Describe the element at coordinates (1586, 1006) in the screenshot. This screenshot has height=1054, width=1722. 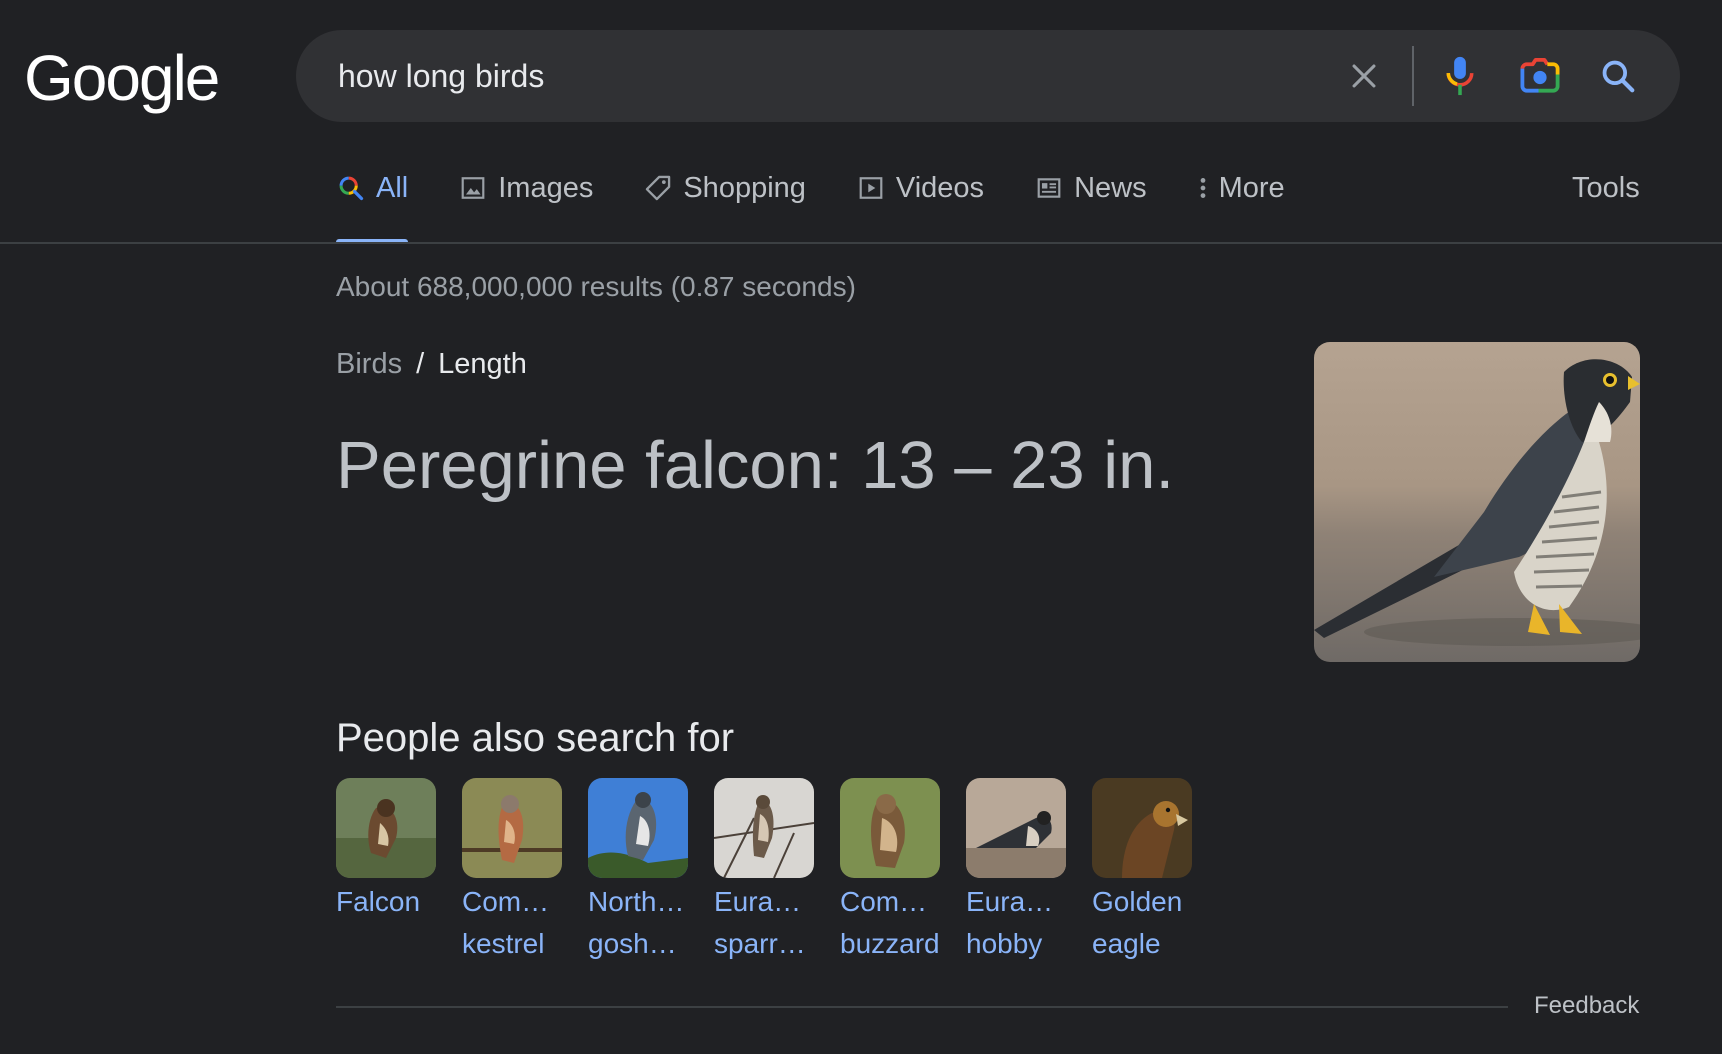
I see `feedback-link: Feedback` at that location.